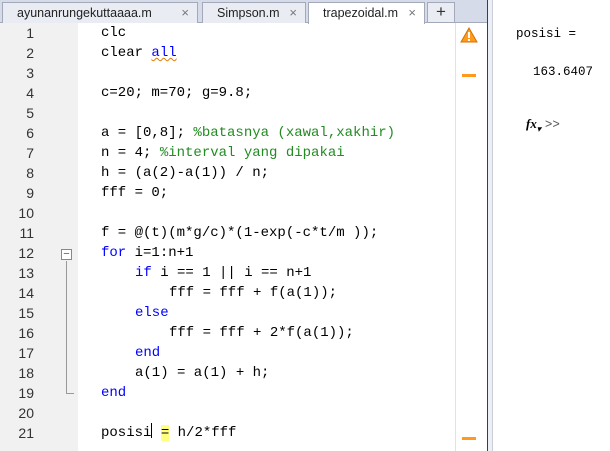 Image resolution: width=610 pixels, height=451 pixels. What do you see at coordinates (30, 93) in the screenshot?
I see `line-number: 4` at bounding box center [30, 93].